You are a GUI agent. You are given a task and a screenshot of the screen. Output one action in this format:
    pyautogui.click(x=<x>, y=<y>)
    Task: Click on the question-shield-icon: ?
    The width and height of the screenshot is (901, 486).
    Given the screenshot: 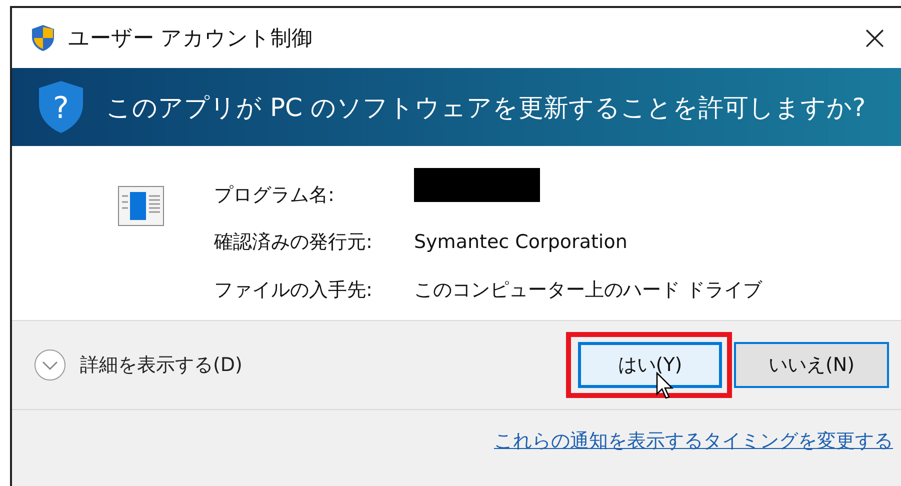 What is the action you would take?
    pyautogui.click(x=61, y=107)
    